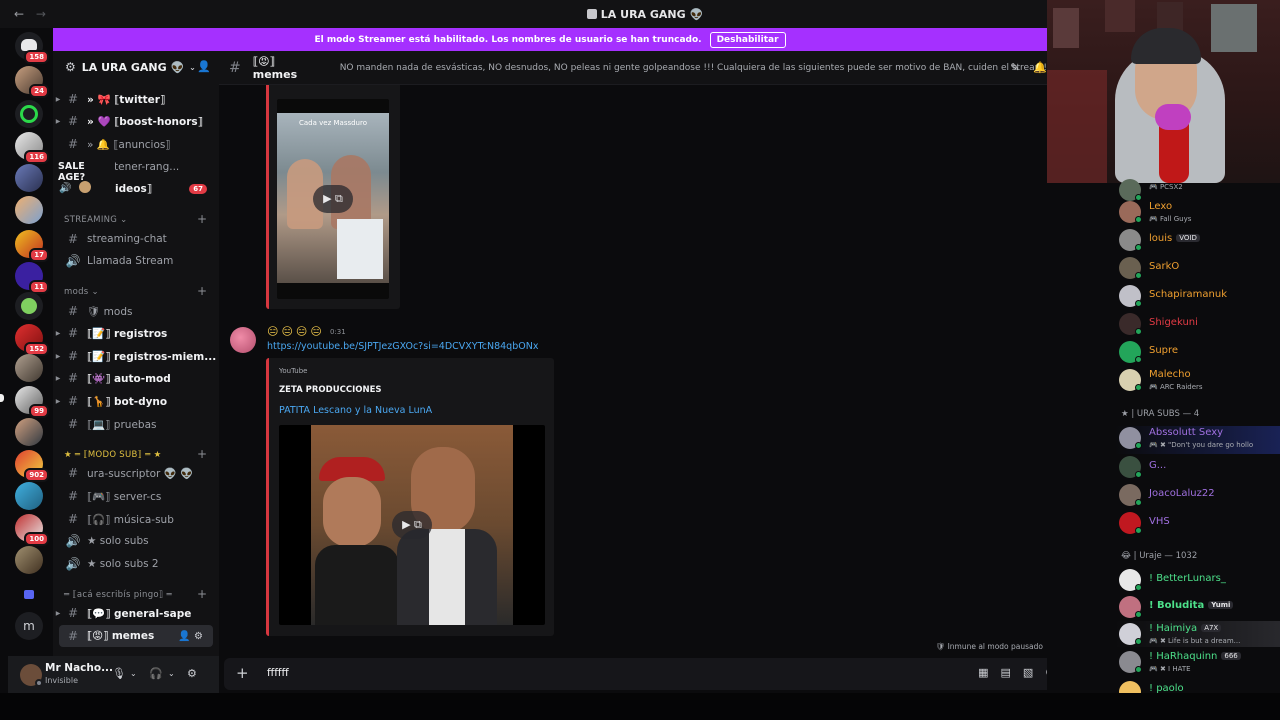 The height and width of the screenshot is (720, 1280). Describe the element at coordinates (130, 519) in the screenshot. I see `channel-name: ⟦🎧⟧ música-sub` at that location.